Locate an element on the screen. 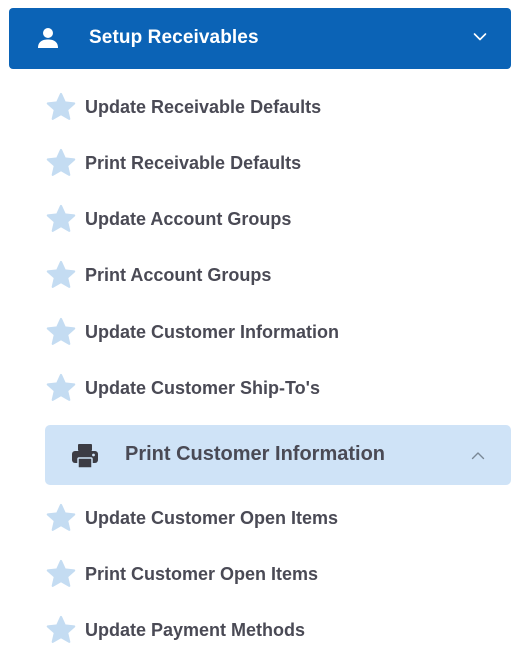 The image size is (514, 648). menu-item-label: Update Customer Information is located at coordinates (212, 331).